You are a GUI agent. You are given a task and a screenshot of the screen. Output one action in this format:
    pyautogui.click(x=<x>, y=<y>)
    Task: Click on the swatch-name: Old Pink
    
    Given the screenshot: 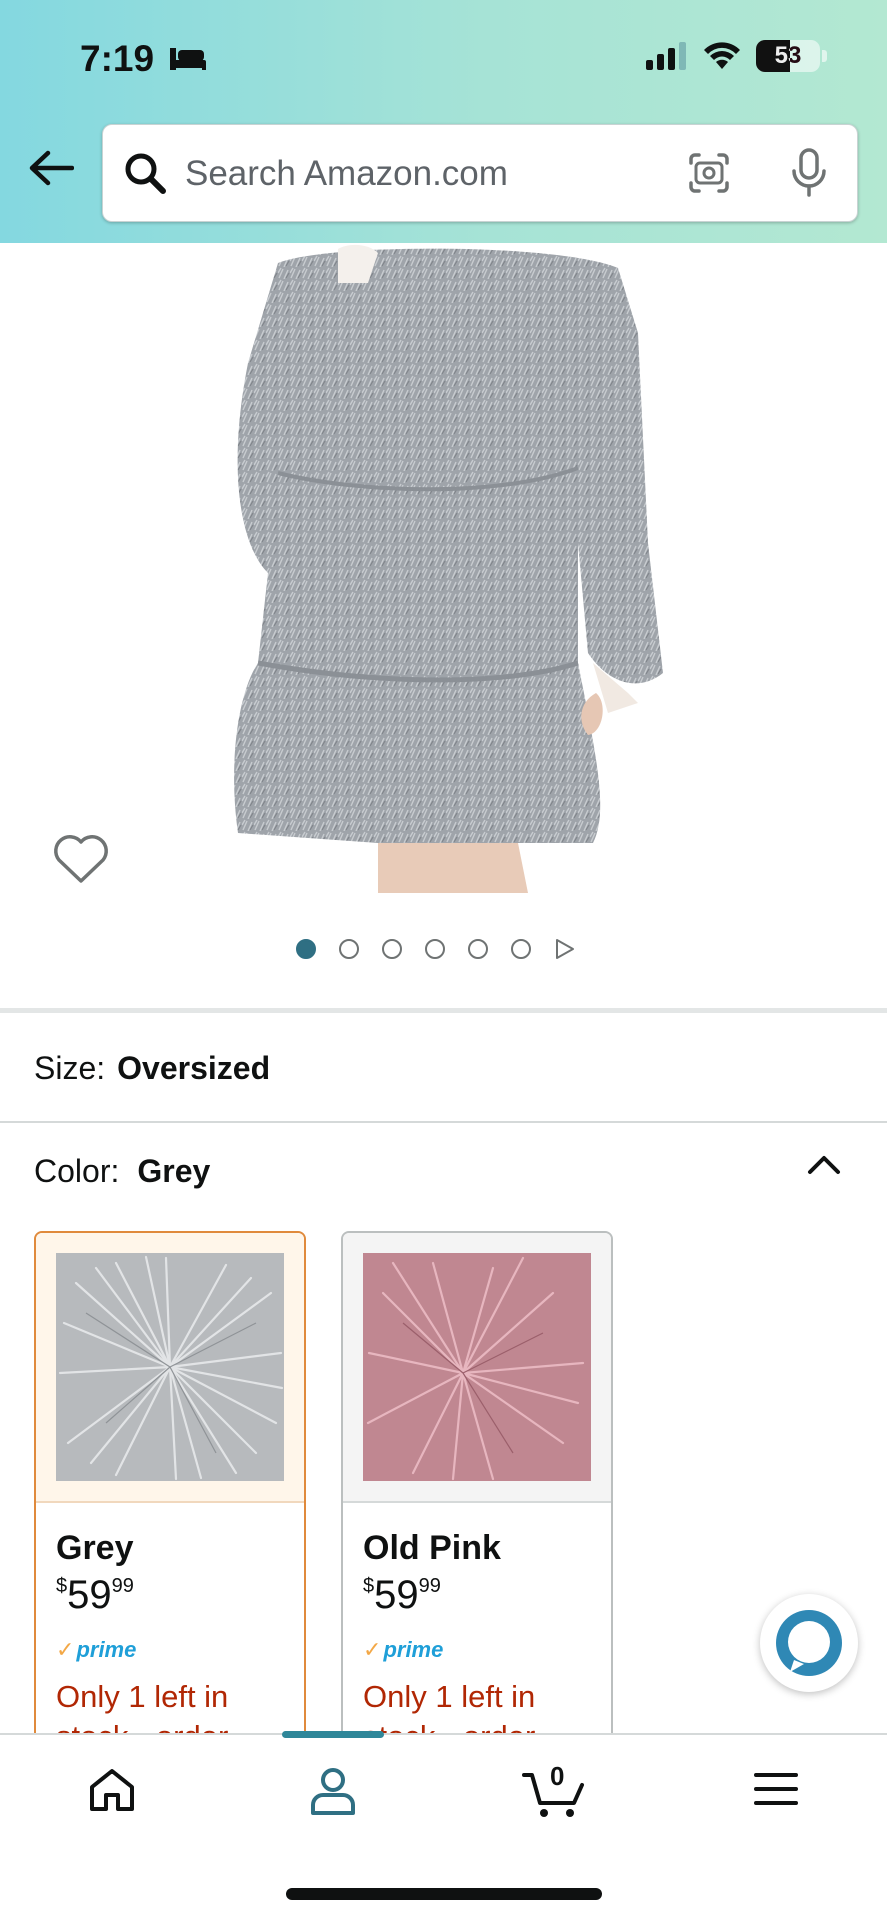 What is the action you would take?
    pyautogui.click(x=432, y=1548)
    